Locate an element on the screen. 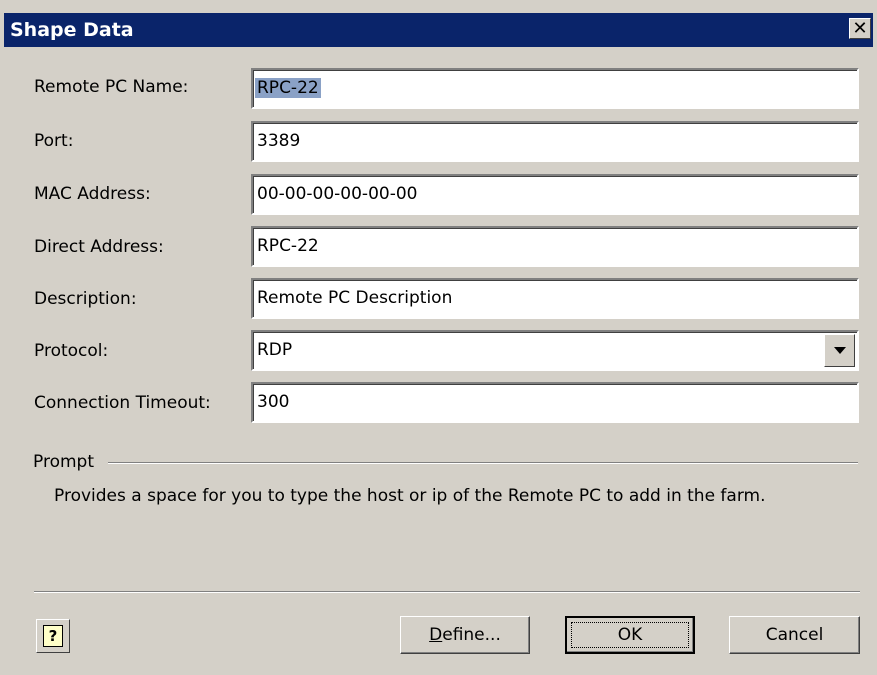 This screenshot has width=877, height=675. cancel-button: Cancel is located at coordinates (794, 635).